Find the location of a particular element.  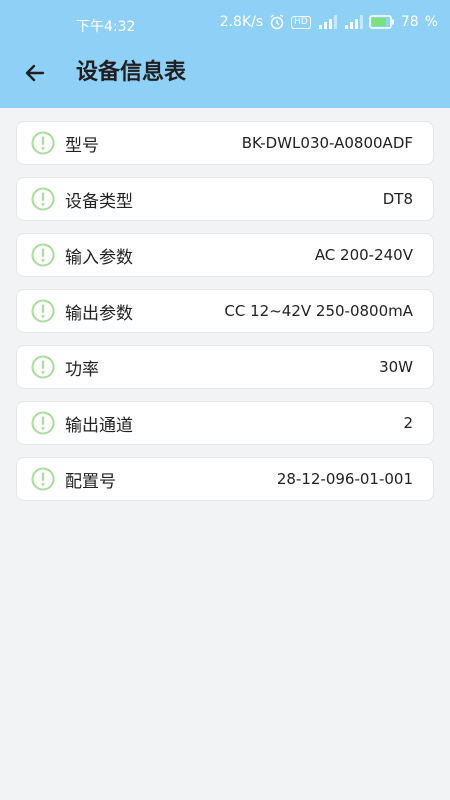

info-label: 型号 is located at coordinates (82, 145).